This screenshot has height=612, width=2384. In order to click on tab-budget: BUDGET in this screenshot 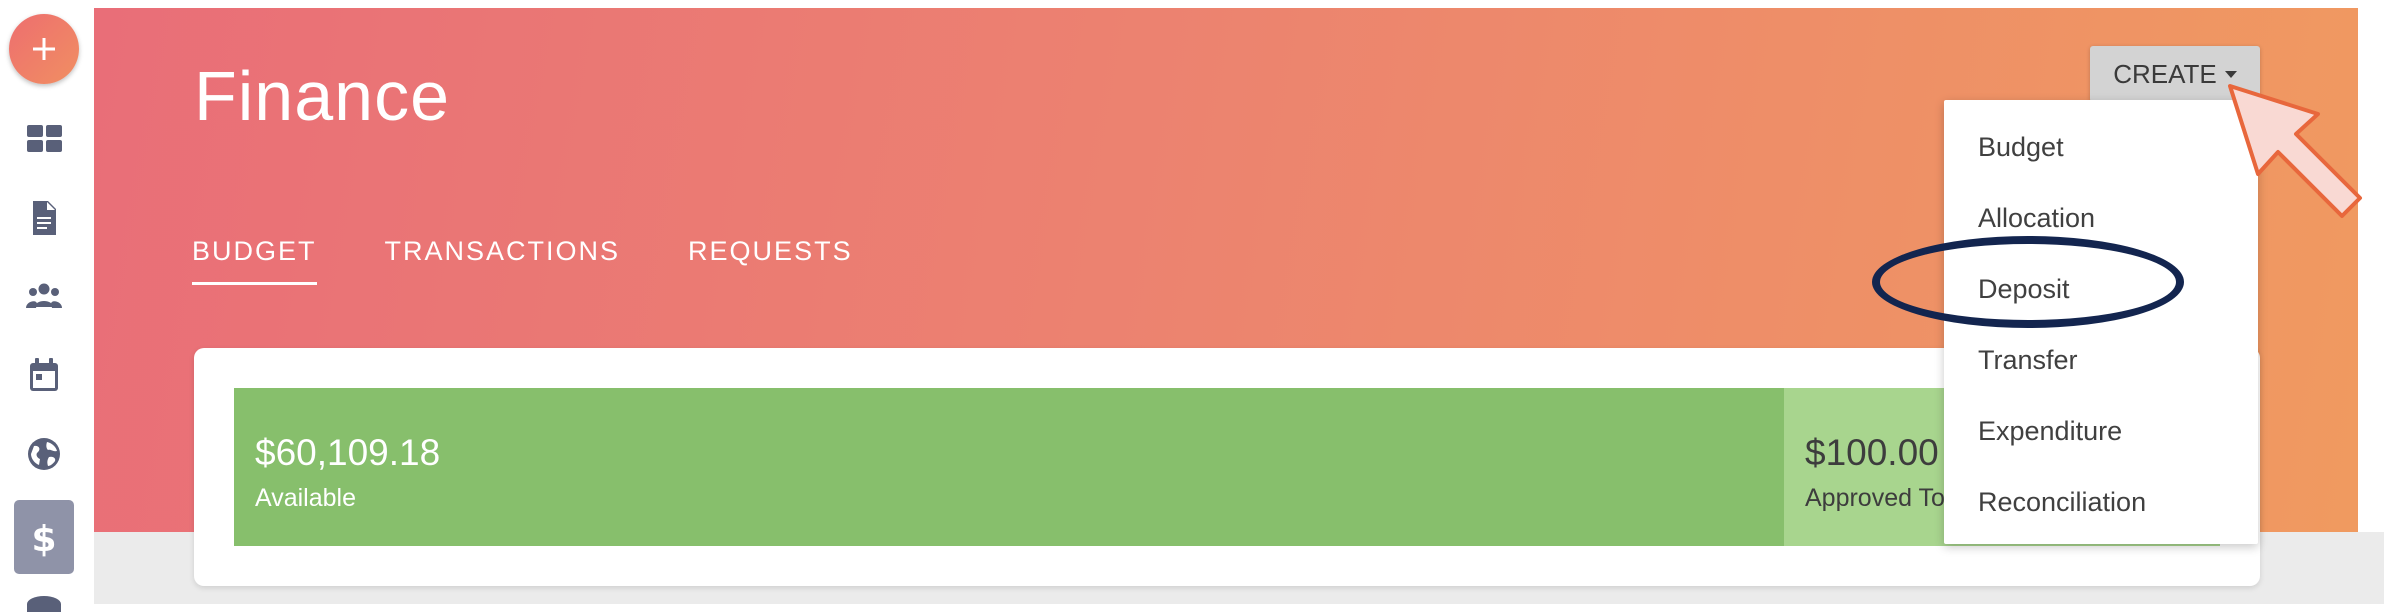, I will do `click(254, 256)`.